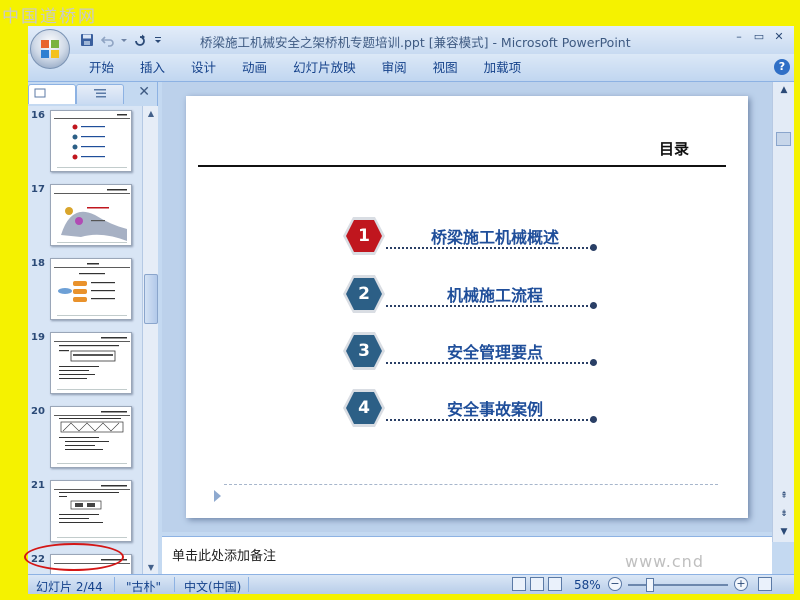  What do you see at coordinates (784, 496) in the screenshot?
I see `previous-slide-icon: ⇞` at bounding box center [784, 496].